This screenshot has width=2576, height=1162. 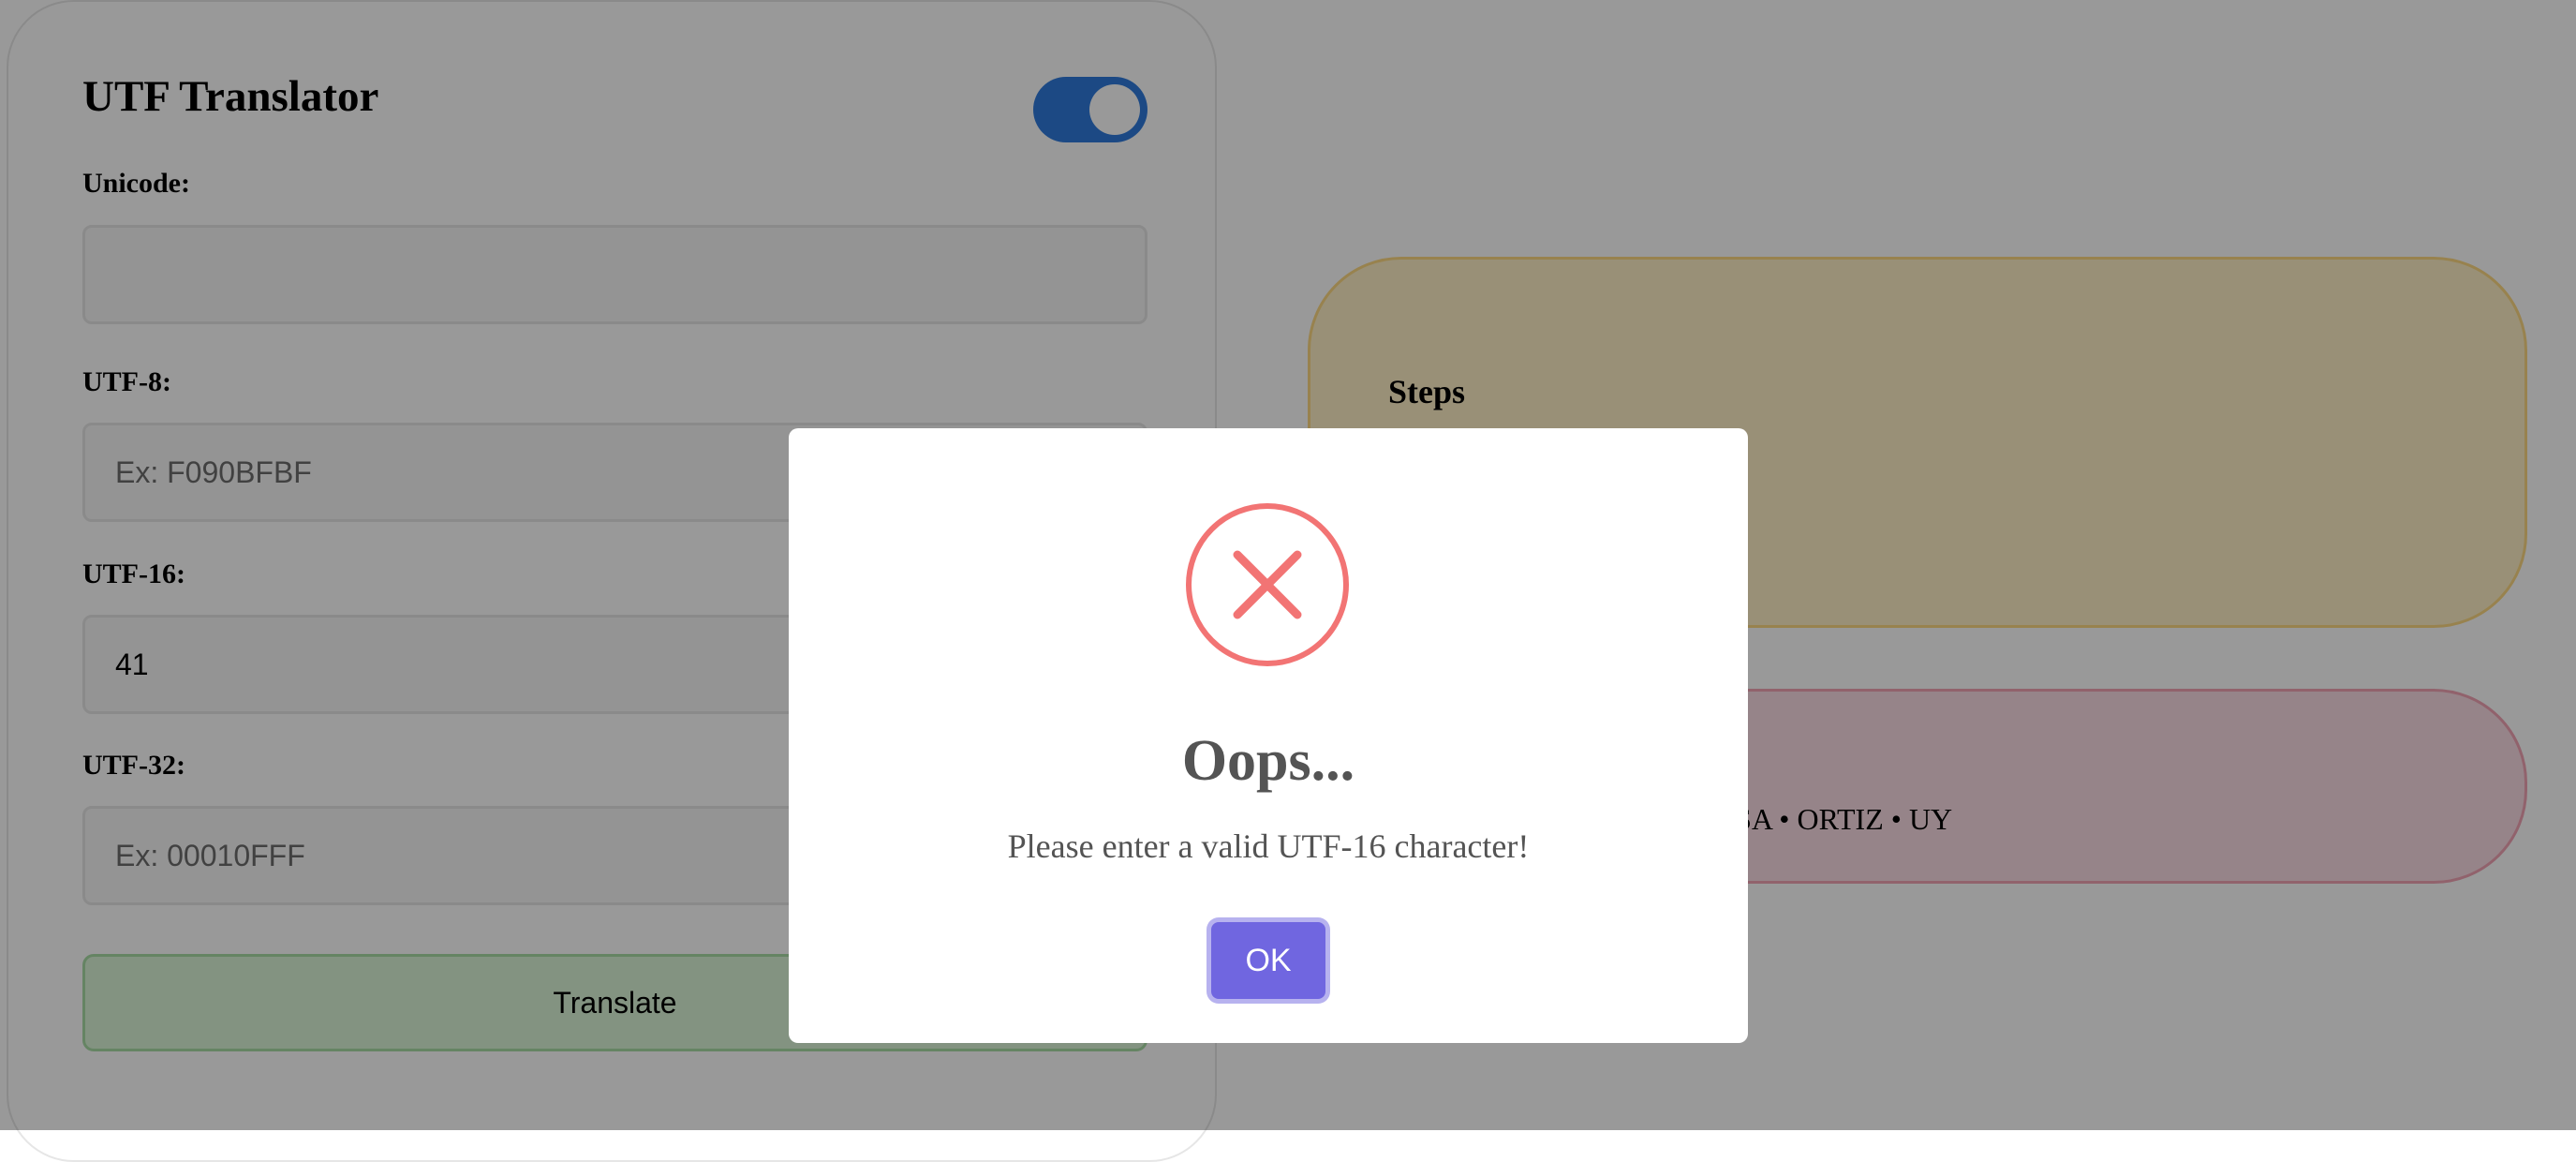 I want to click on error-x-circle-icon, so click(x=1267, y=584).